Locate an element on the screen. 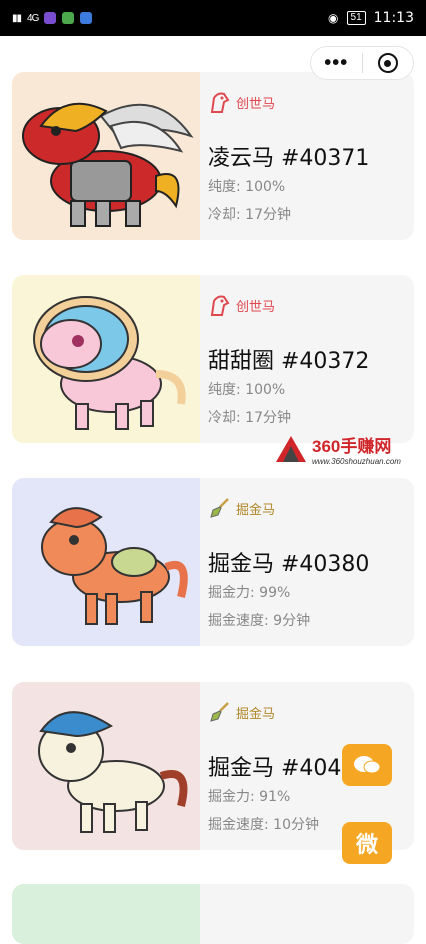  chat-bubble-icon is located at coordinates (367, 765).